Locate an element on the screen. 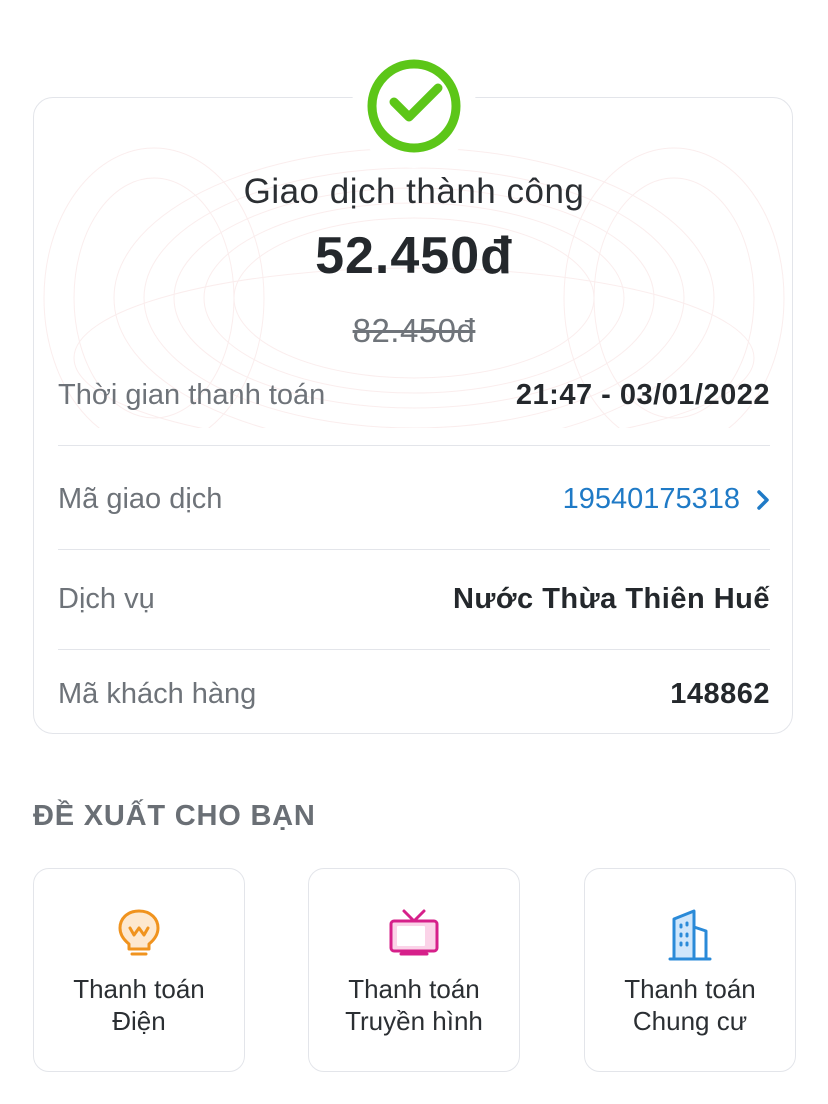  row-label: Mã khách hàng is located at coordinates (157, 693).